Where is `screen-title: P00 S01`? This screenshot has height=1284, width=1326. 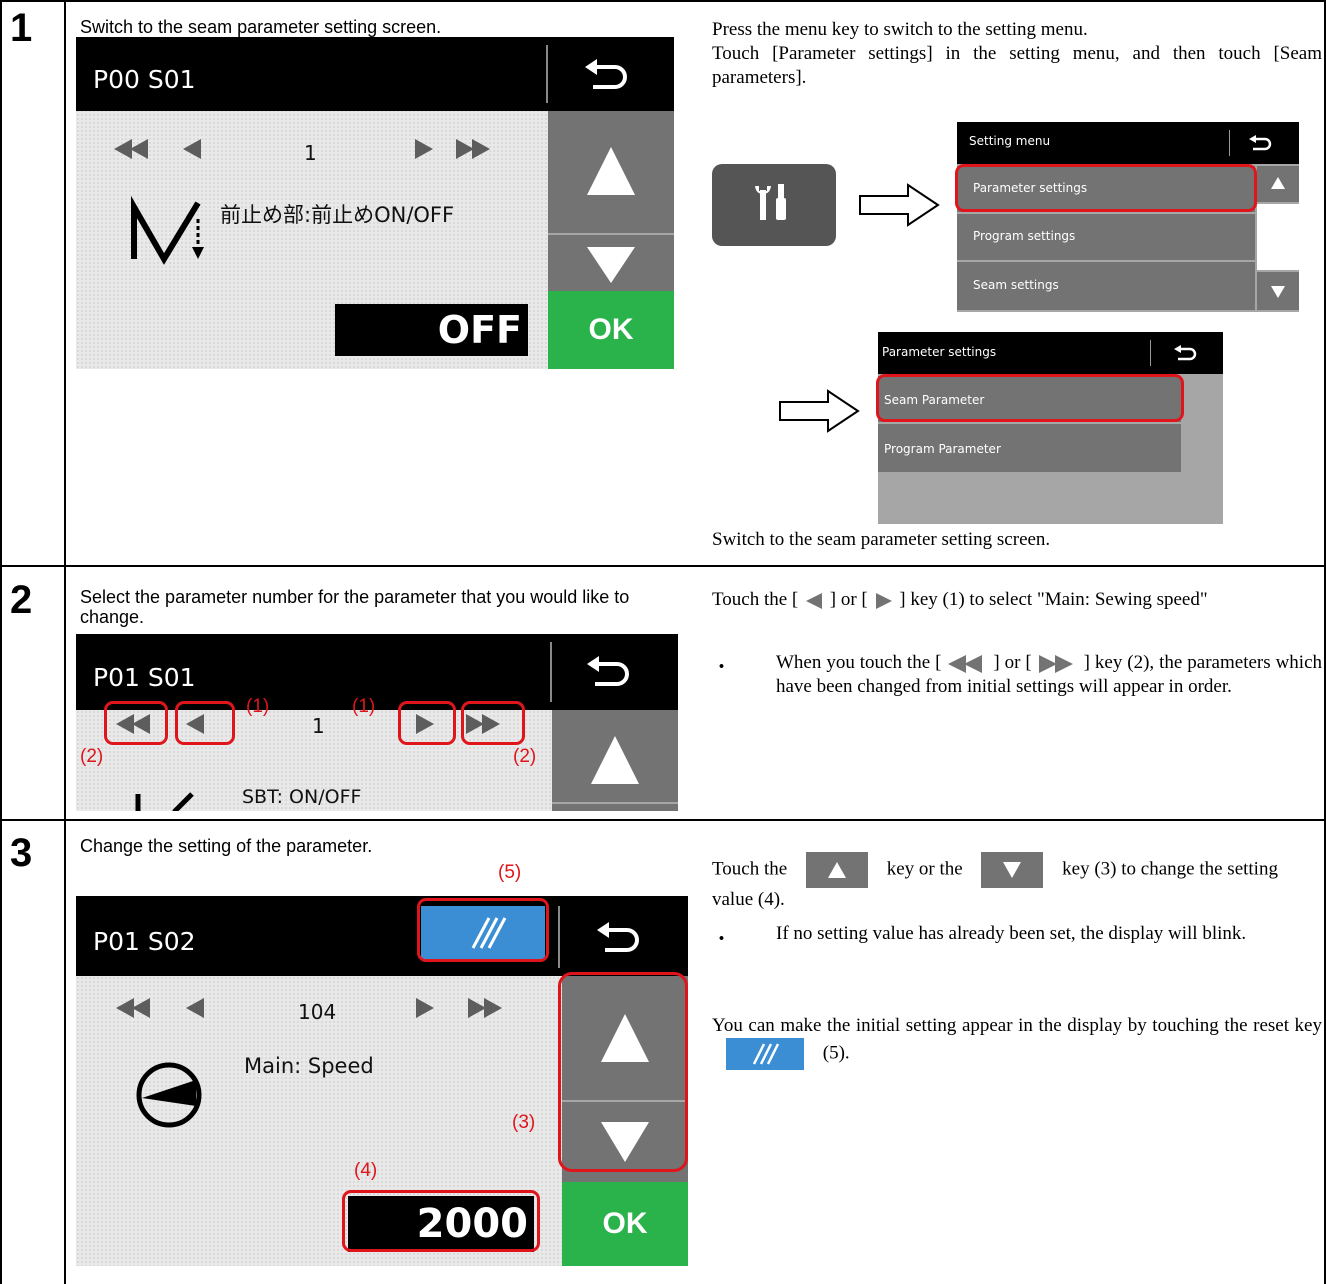
screen-title: P00 S01 is located at coordinates (144, 79).